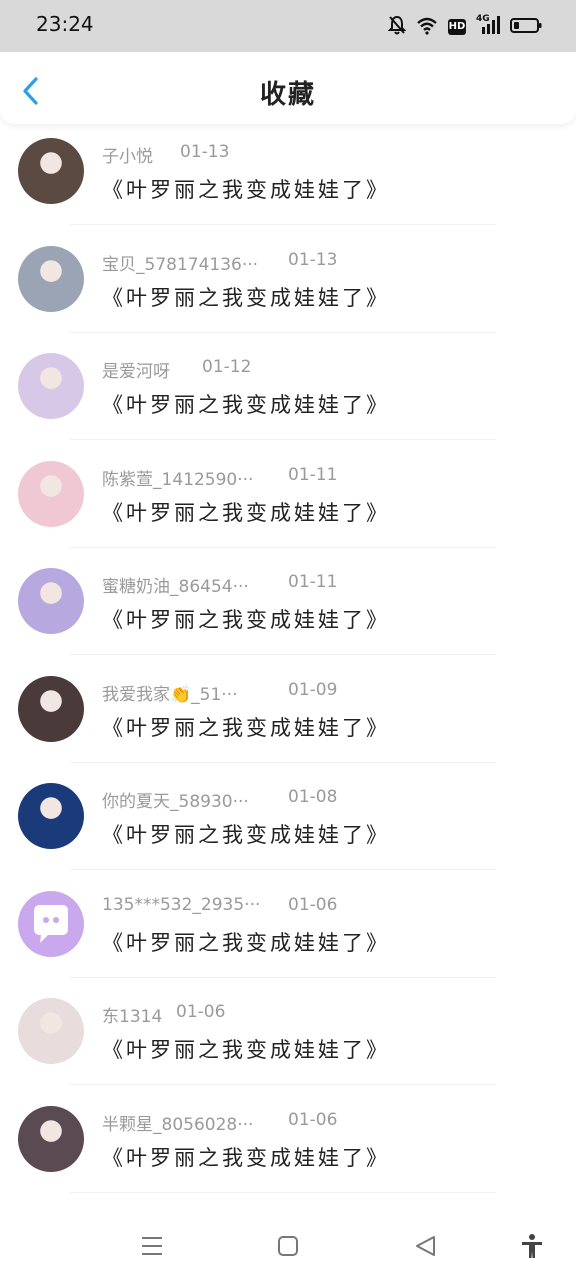 Image resolution: width=576 pixels, height=1280 pixels. I want to click on user-name: 半颗星_8056028···, so click(178, 1124).